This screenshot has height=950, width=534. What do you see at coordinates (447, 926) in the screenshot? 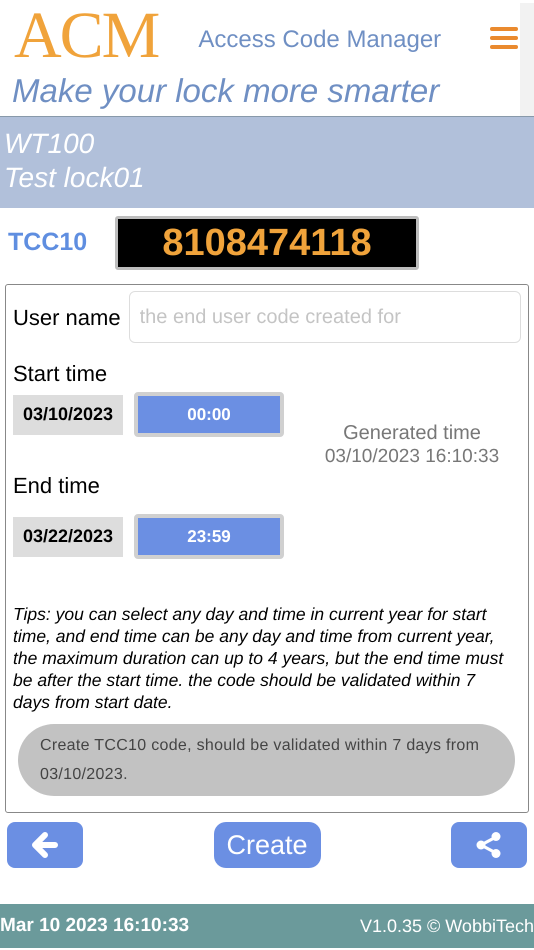
I see `version-text: V1.0.35 © WobbiTech` at bounding box center [447, 926].